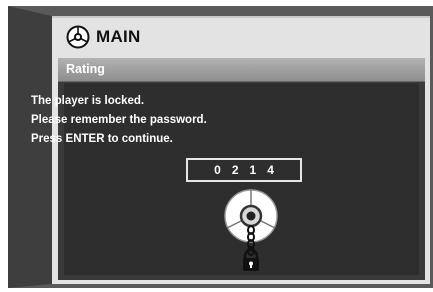 The height and width of the screenshot is (292, 433). What do you see at coordinates (251, 230) in the screenshot?
I see `locked-disc-icon` at bounding box center [251, 230].